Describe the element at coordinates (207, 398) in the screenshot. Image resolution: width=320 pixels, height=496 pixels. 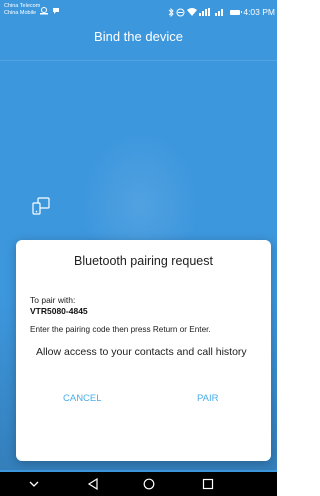
I see `pair-button: PAIR` at that location.